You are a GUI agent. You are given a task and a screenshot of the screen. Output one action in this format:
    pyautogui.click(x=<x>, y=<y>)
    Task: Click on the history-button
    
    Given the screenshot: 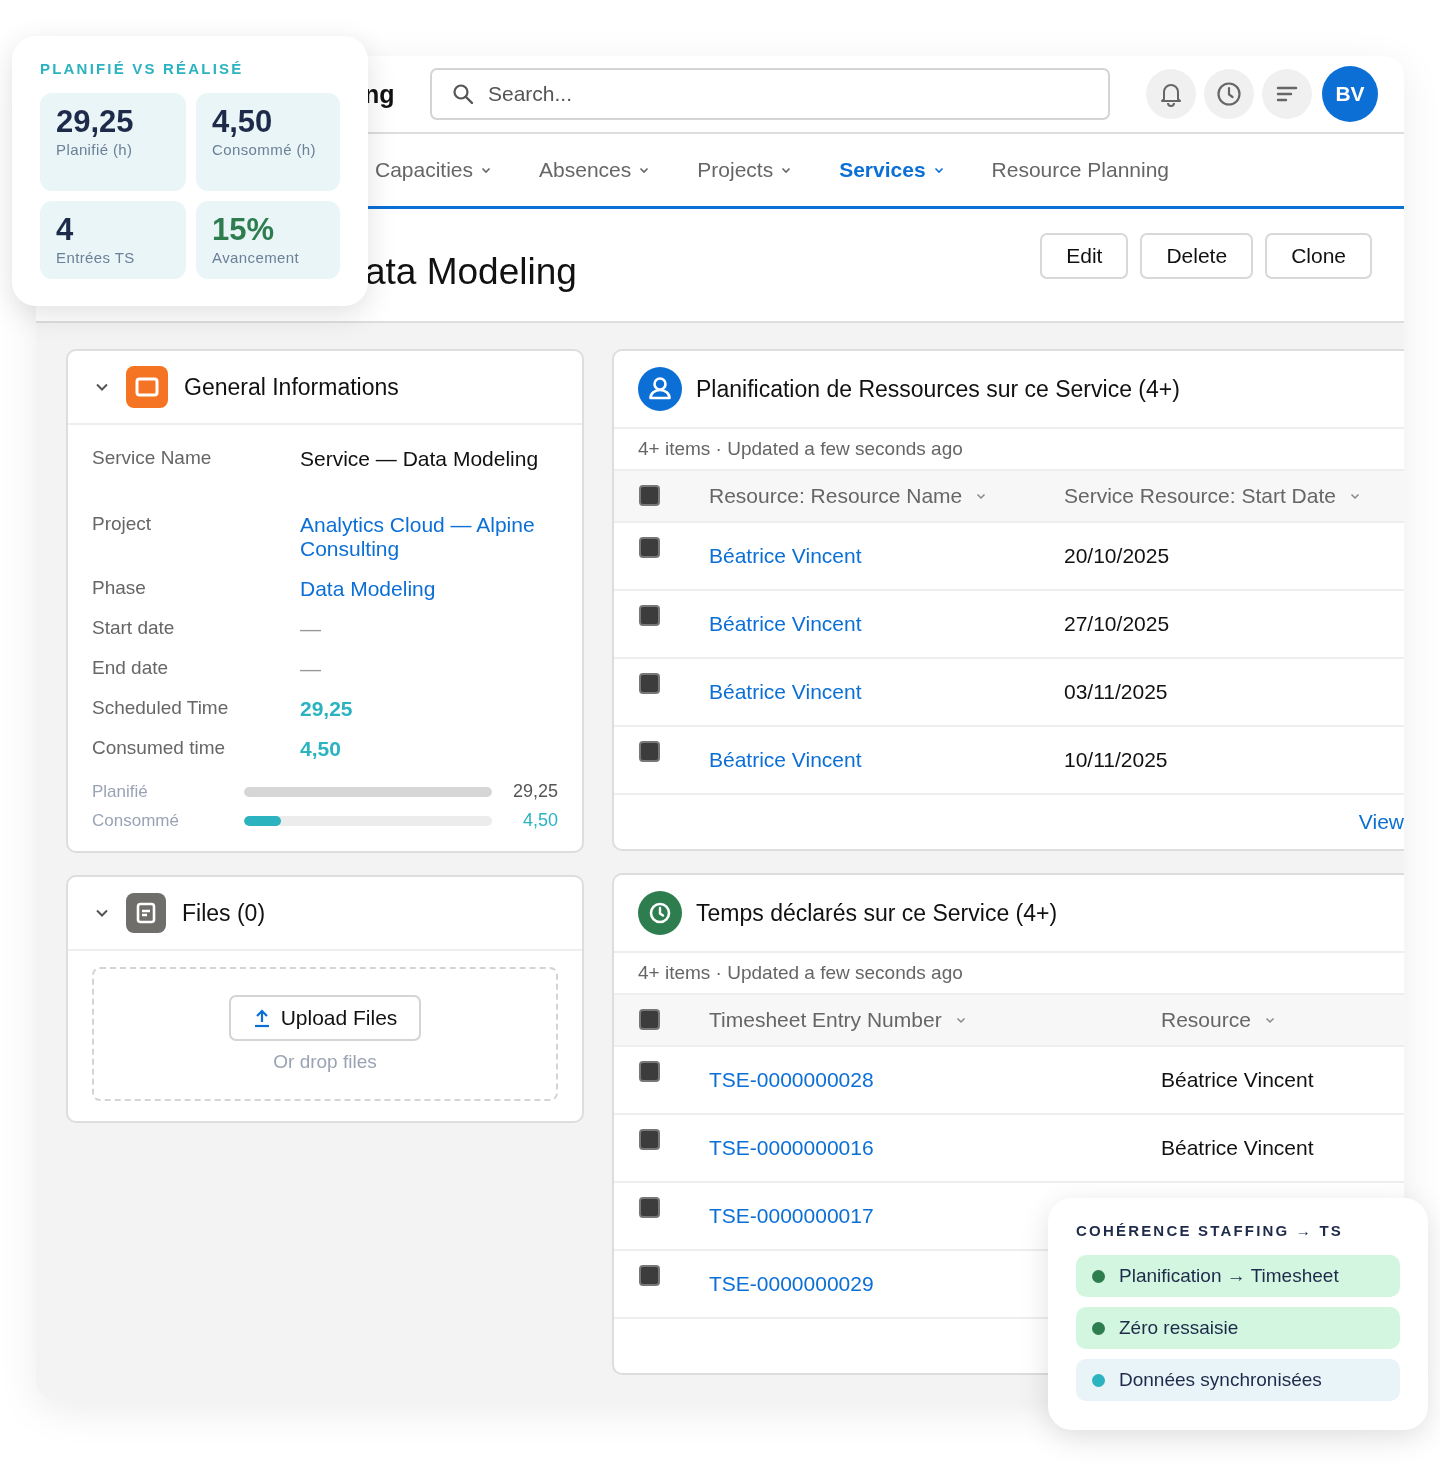 What is the action you would take?
    pyautogui.click(x=1229, y=94)
    